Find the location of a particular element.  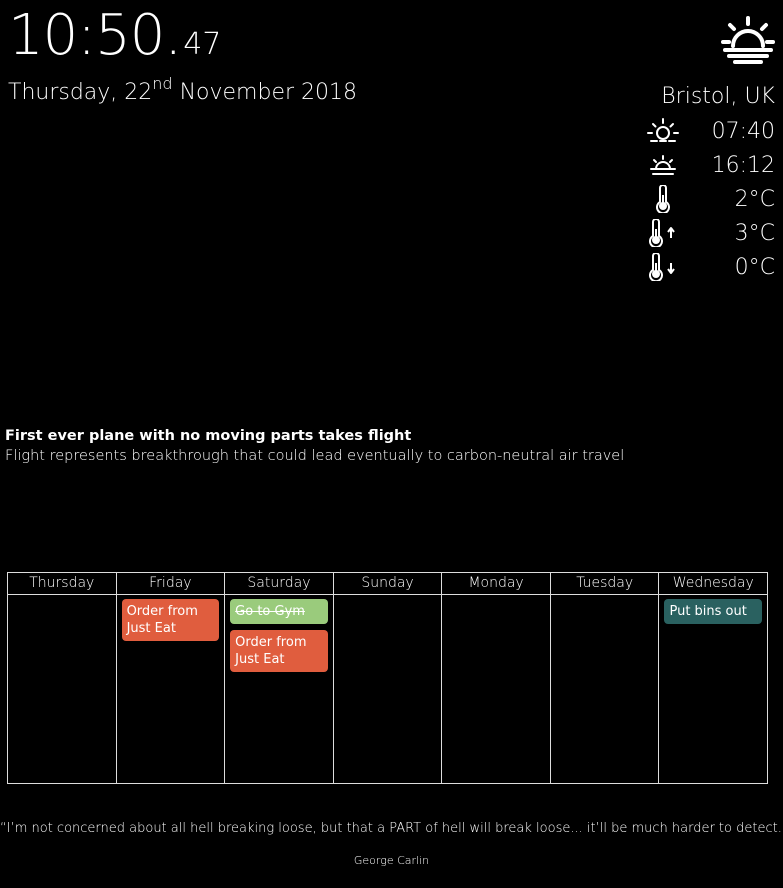

high-temperature: 3°C is located at coordinates (754, 233).